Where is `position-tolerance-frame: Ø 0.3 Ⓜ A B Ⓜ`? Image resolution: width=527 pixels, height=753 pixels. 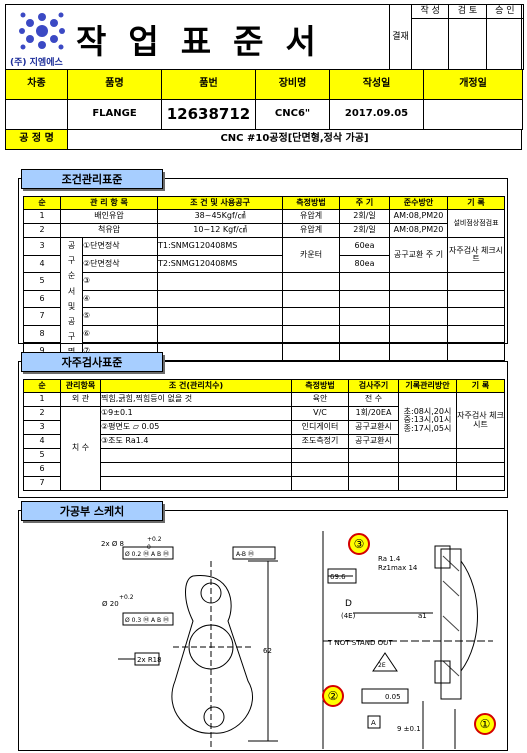
position-tolerance-frame: Ø 0.3 Ⓜ A B Ⓜ is located at coordinates (147, 620).